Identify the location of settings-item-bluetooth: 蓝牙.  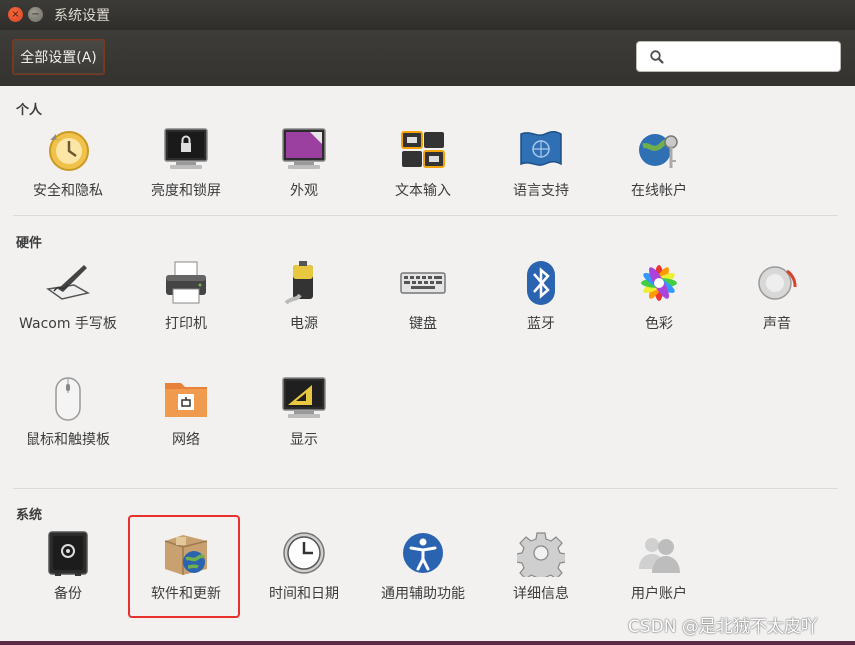
(541, 296).